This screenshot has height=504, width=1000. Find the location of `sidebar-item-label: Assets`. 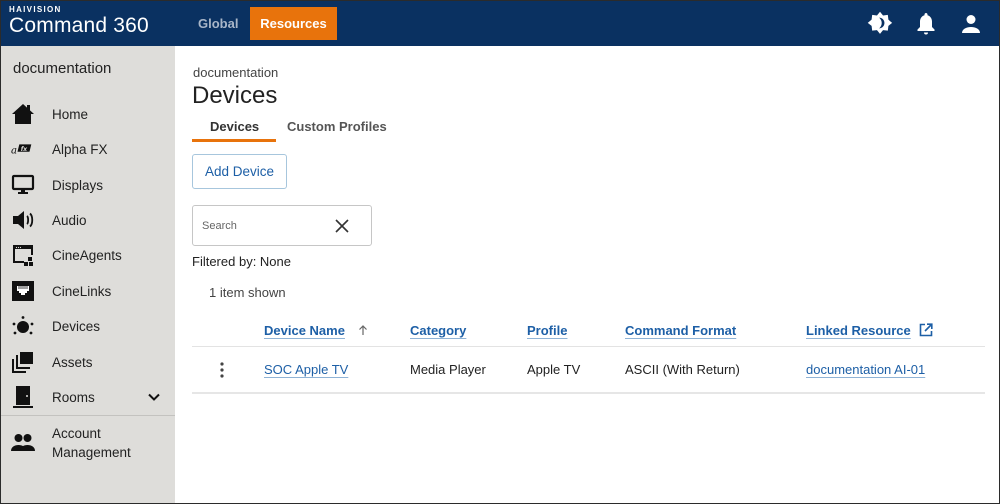

sidebar-item-label: Assets is located at coordinates (72, 362).